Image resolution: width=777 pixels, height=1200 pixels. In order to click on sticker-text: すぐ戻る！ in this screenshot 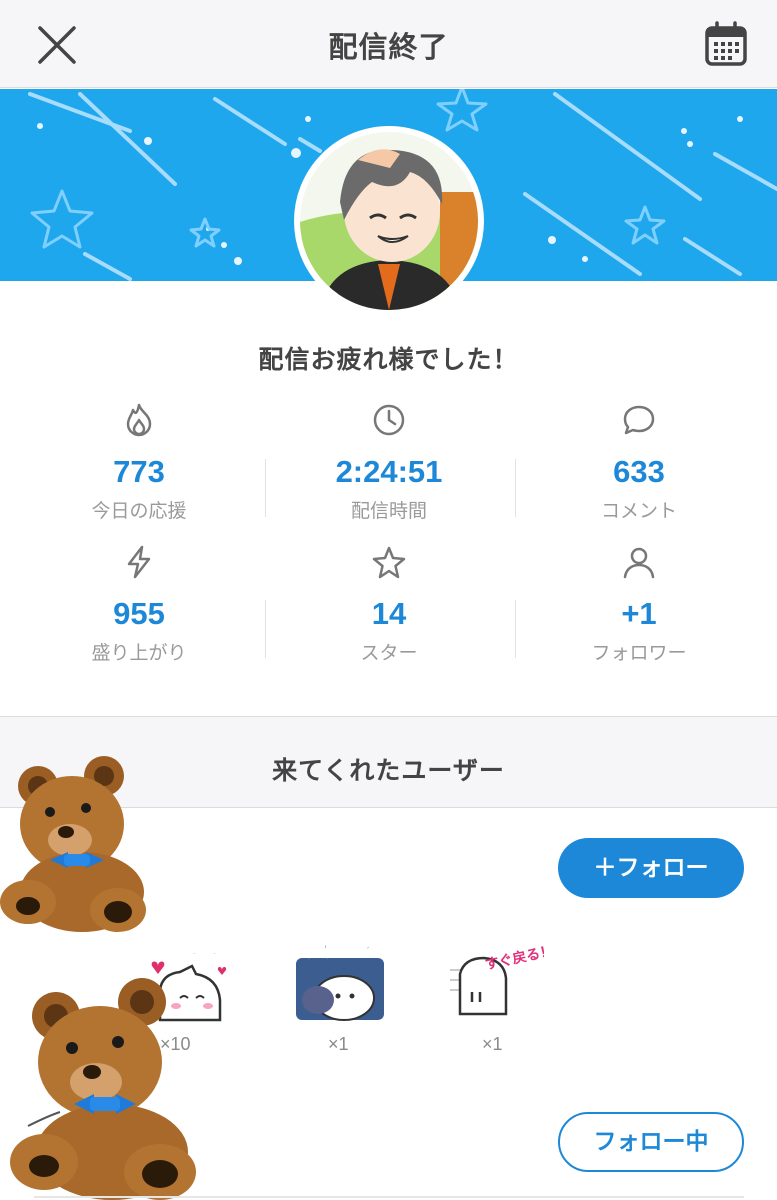, I will do `click(513, 957)`.